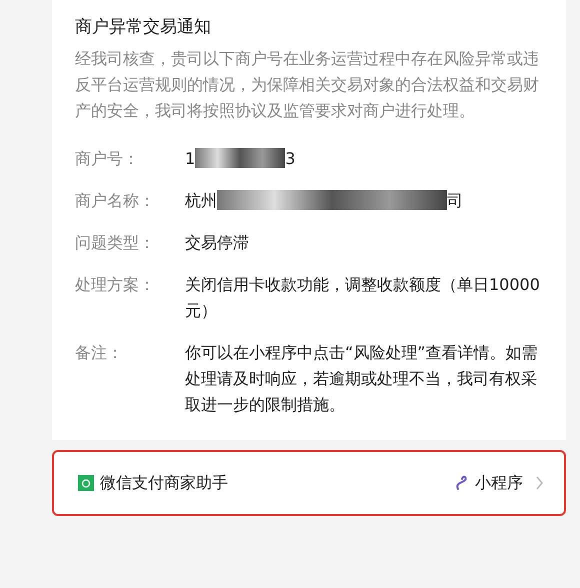 The height and width of the screenshot is (588, 580). I want to click on link-icon, so click(462, 483).